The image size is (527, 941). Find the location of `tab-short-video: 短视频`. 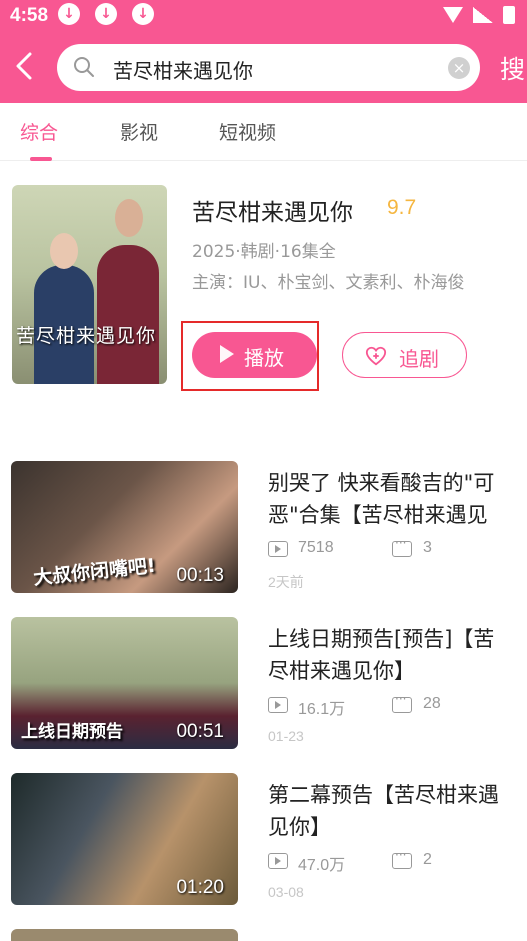

tab-short-video: 短视频 is located at coordinates (247, 131).